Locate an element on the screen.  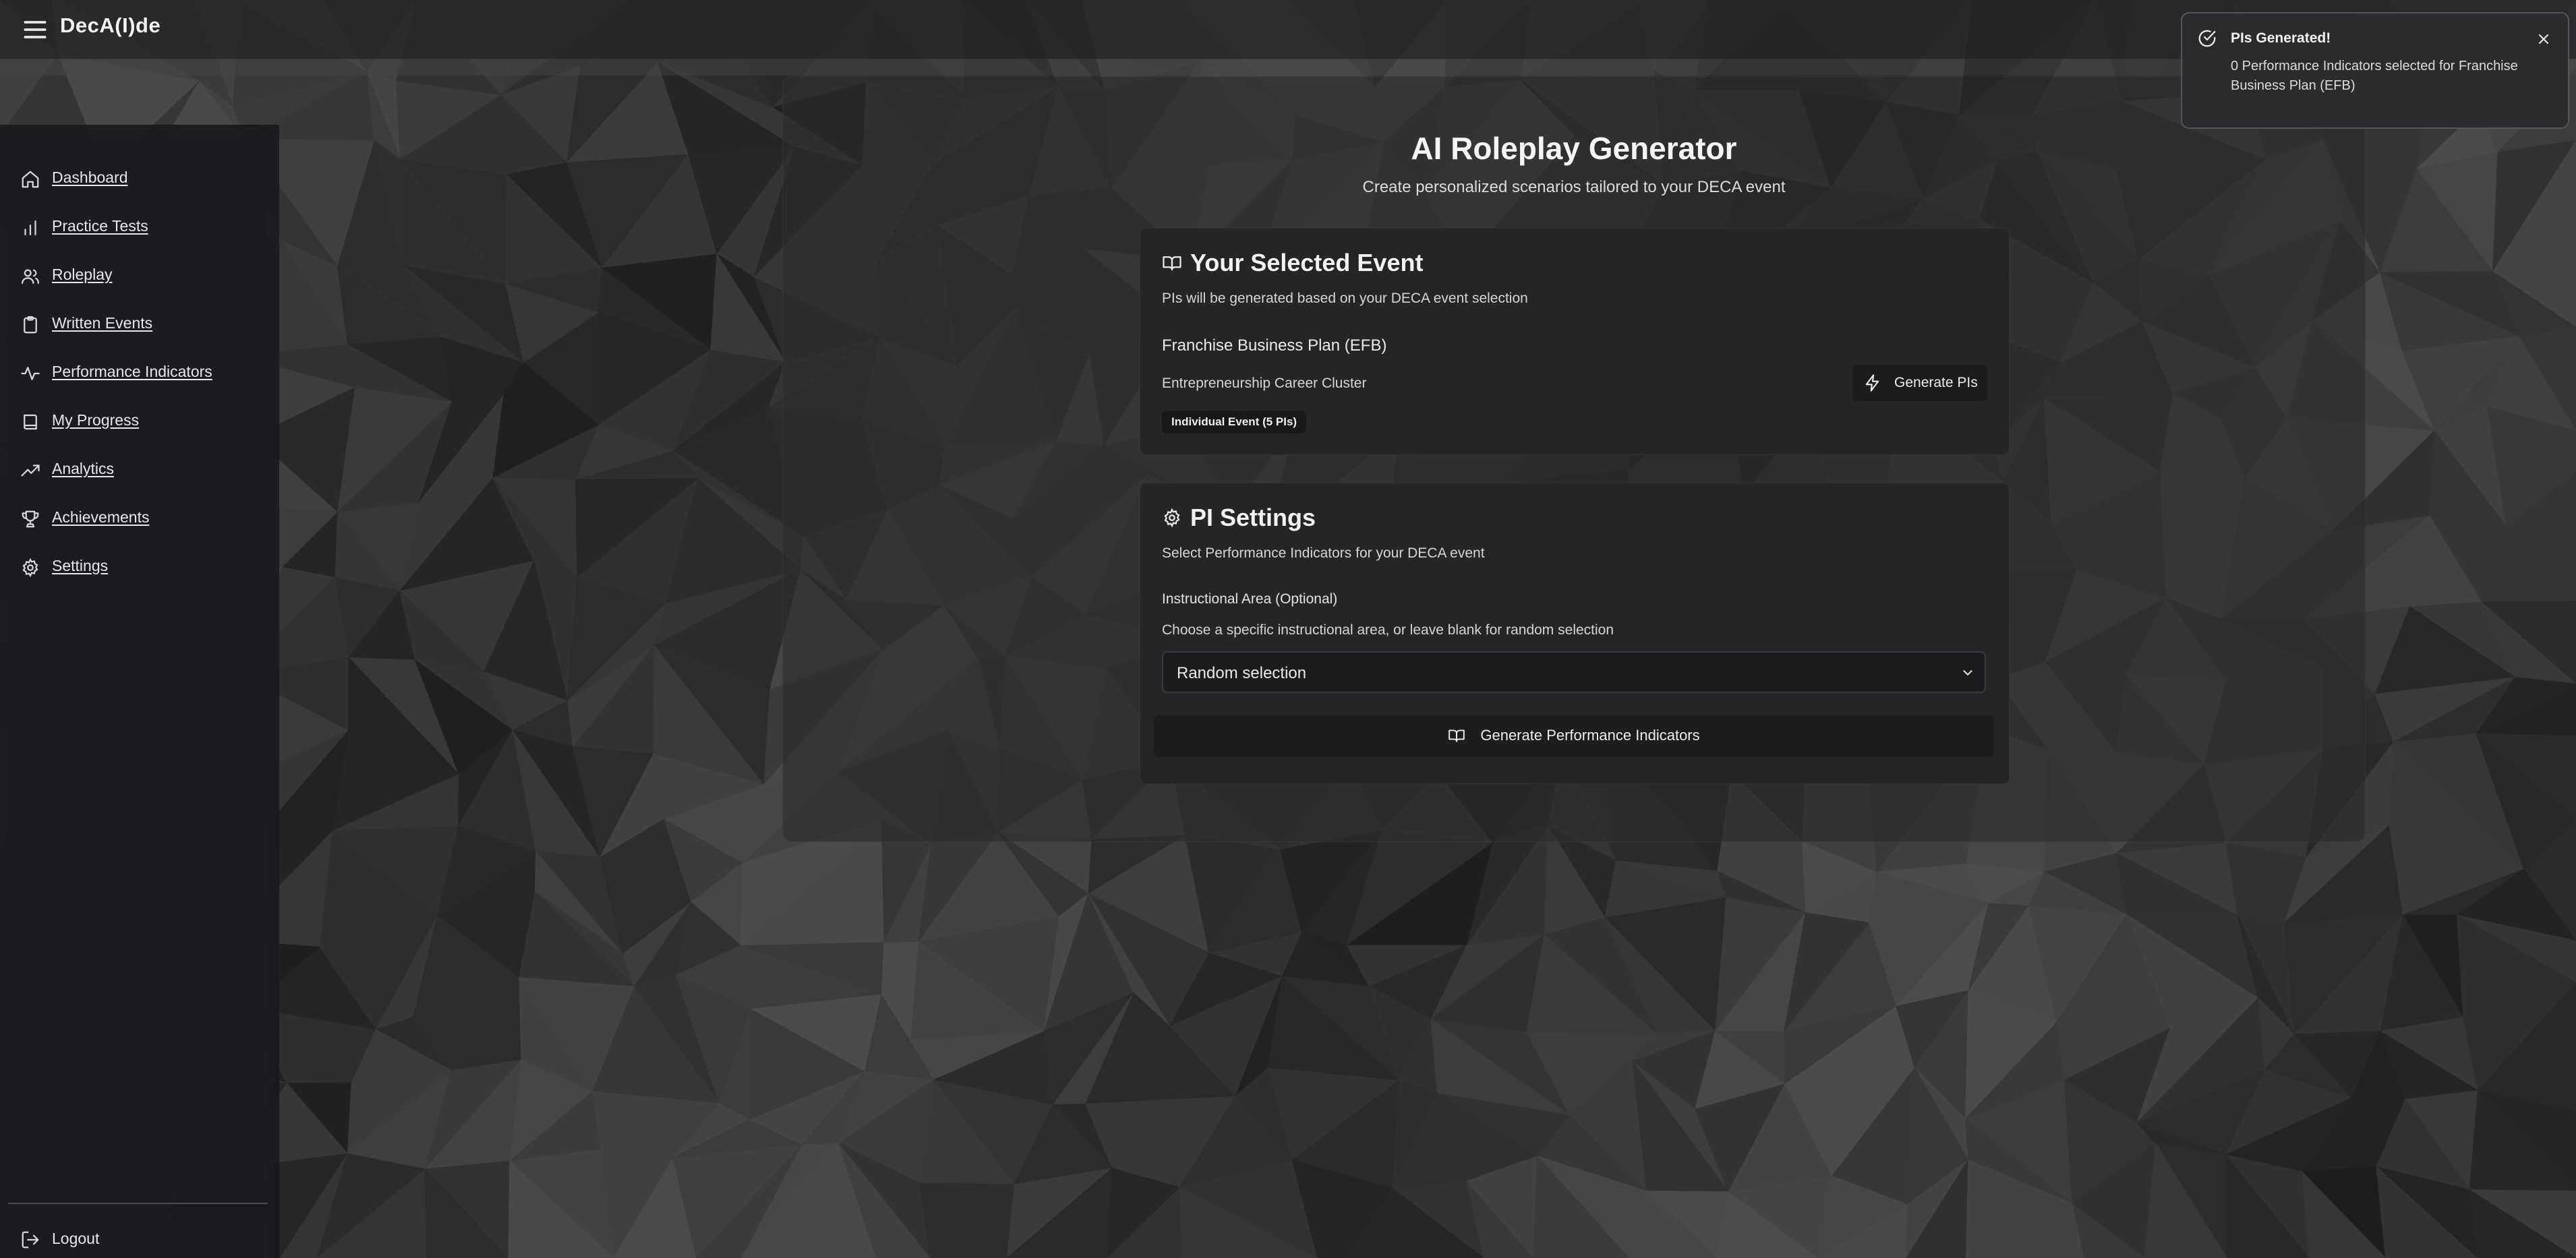
home-icon is located at coordinates (30, 179).